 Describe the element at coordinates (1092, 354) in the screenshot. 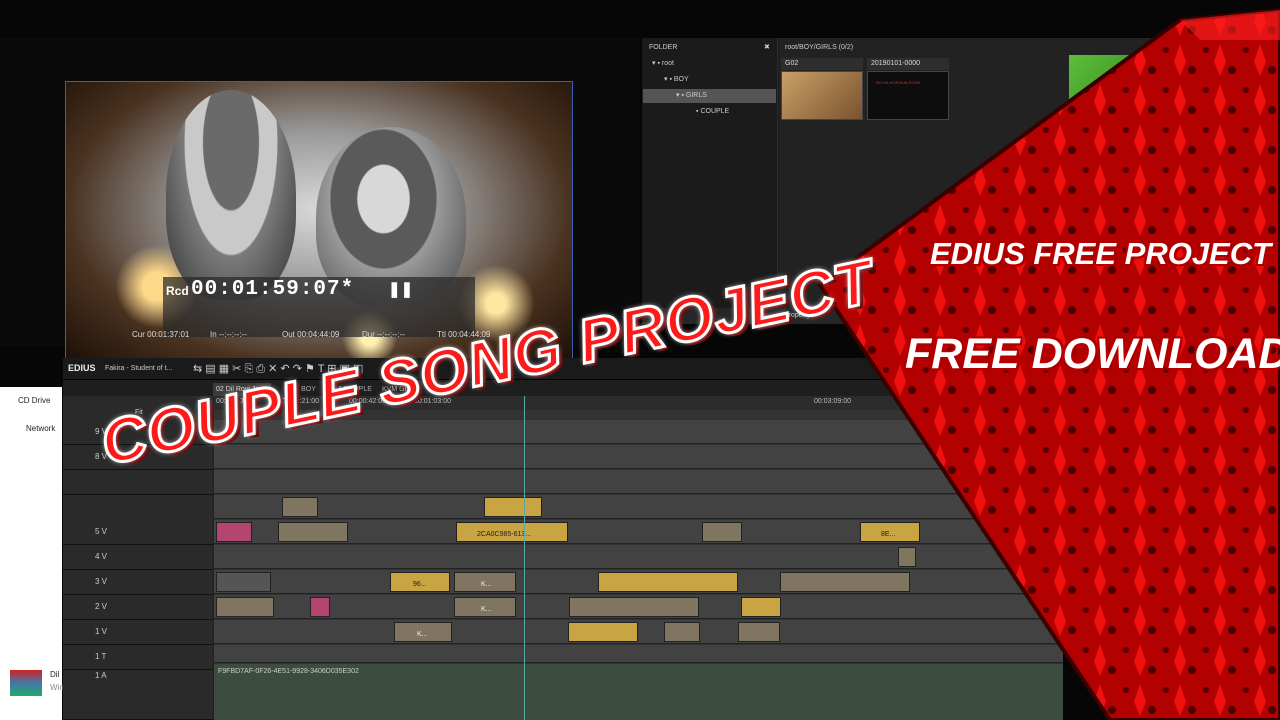

I see `free-download-text: FREE DOWNLOAD` at that location.